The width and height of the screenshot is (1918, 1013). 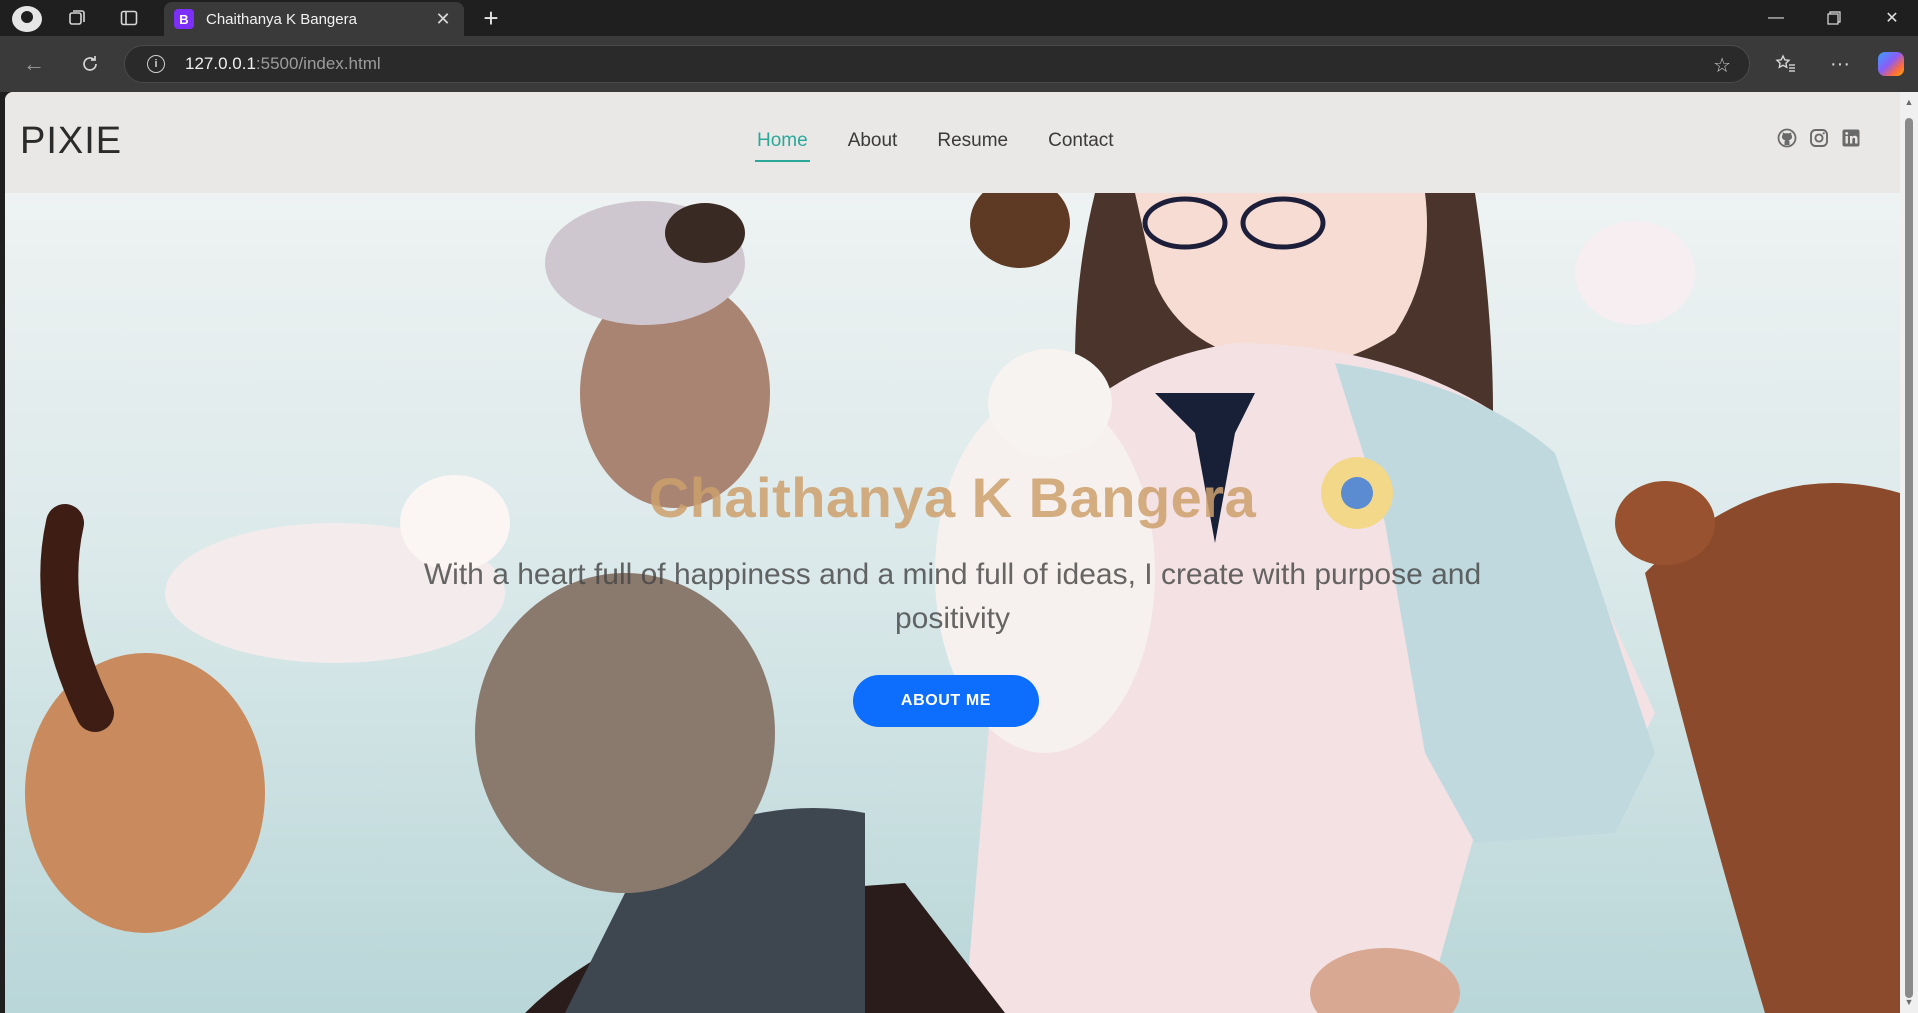 I want to click on address-bar: i 127.0.0.1:5500/index.html ☆, so click(x=937, y=64).